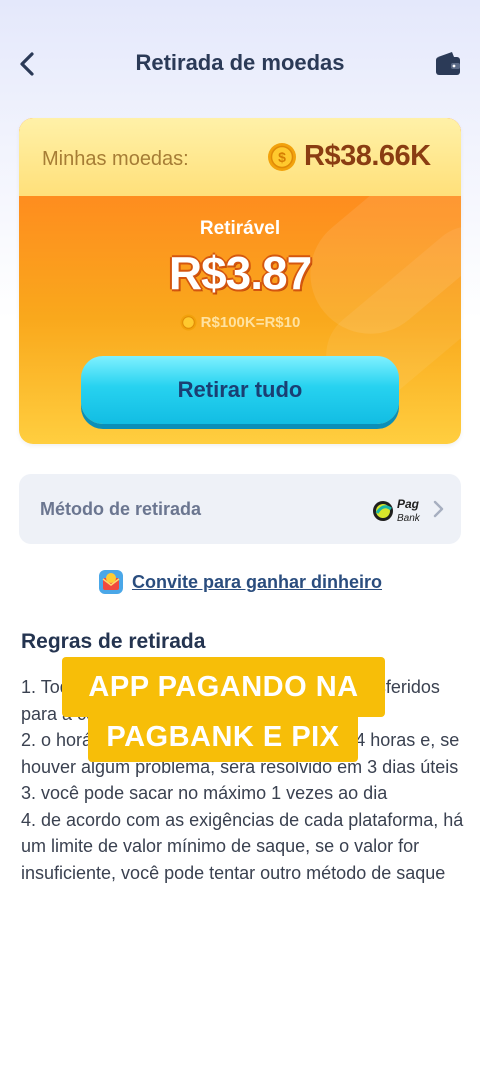  Describe the element at coordinates (240, 509) in the screenshot. I see `withdrawal-method-selector: Método de retirada Pag Bank` at that location.